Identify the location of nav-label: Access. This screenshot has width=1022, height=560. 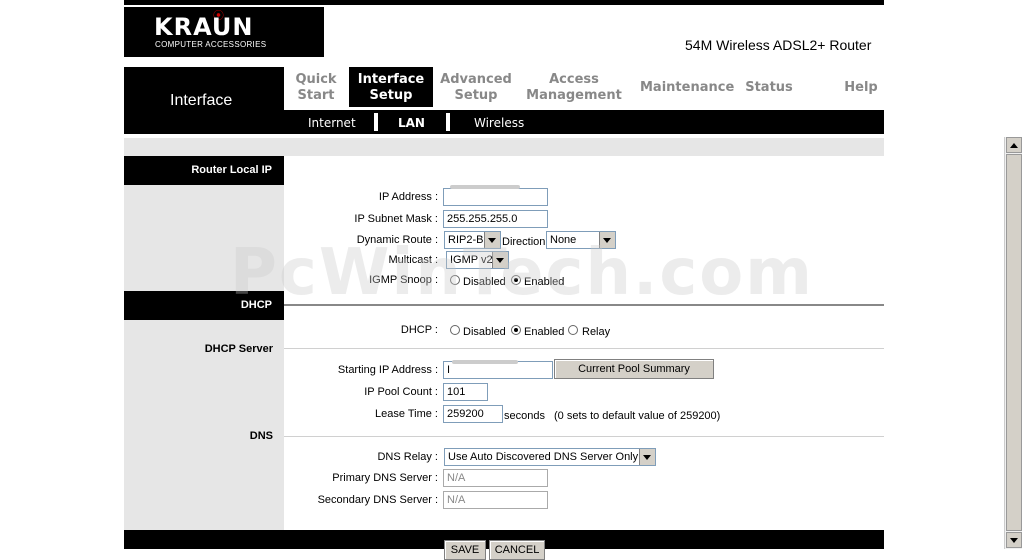
(574, 79).